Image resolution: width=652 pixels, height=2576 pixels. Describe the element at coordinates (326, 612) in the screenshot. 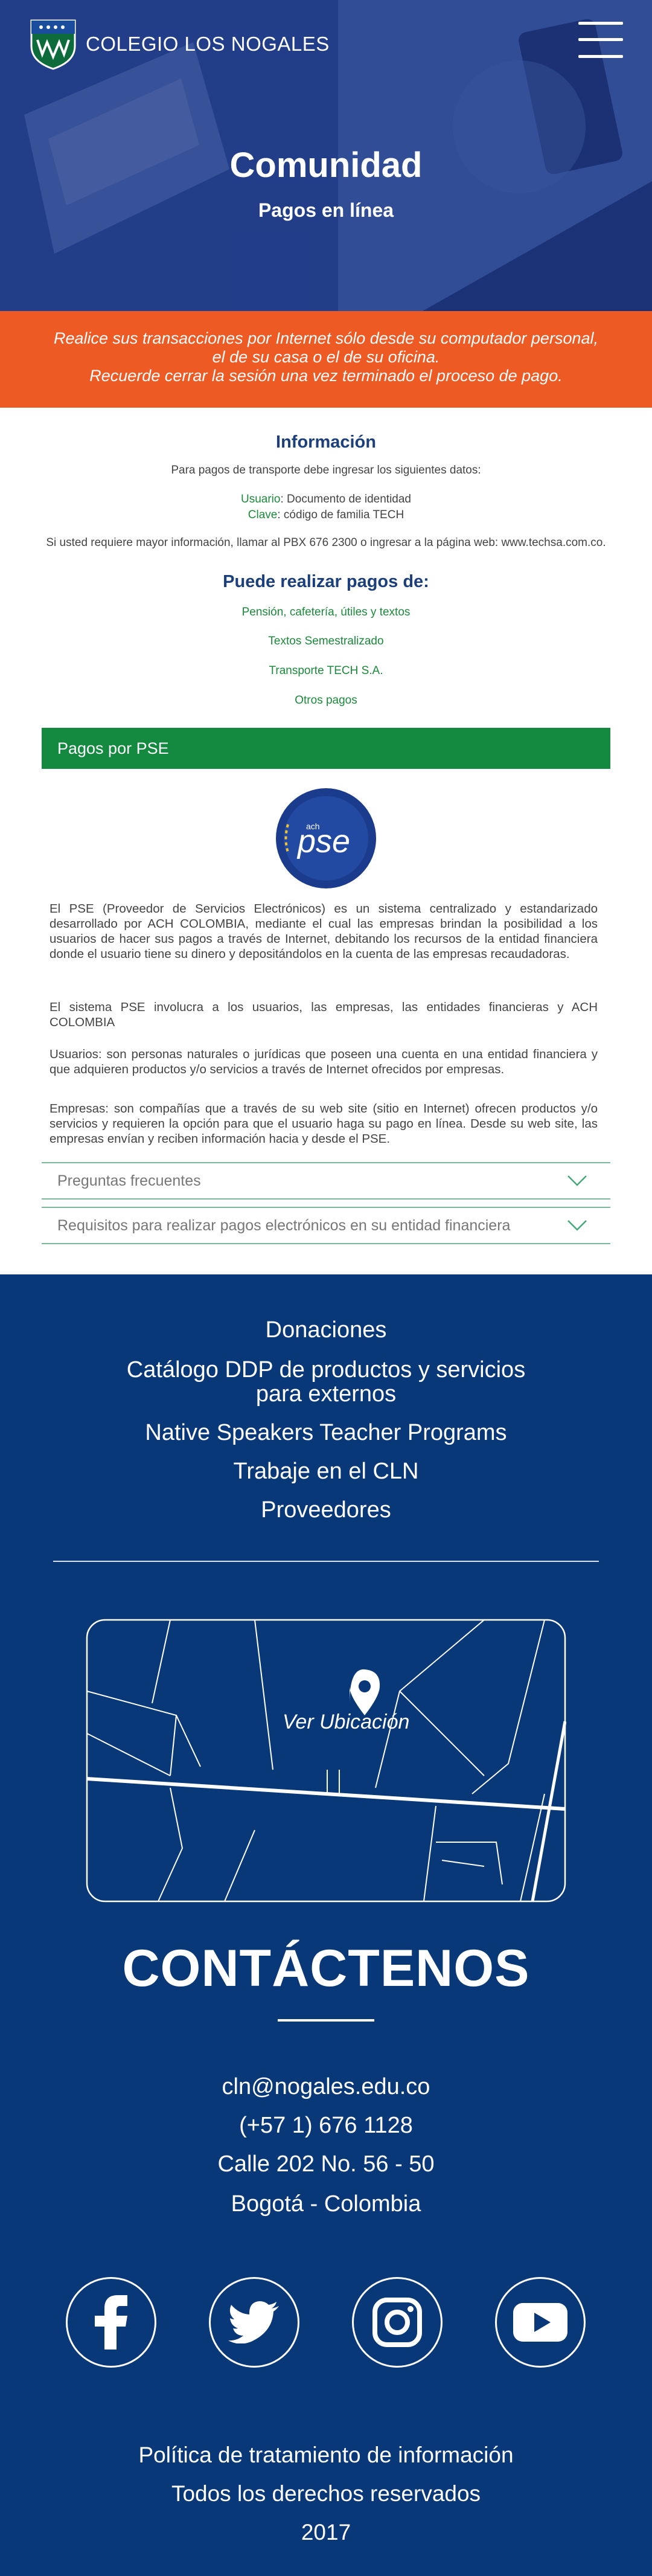

I see `pay-link-pension: Pensión, cafetería, útiles y textos` at that location.